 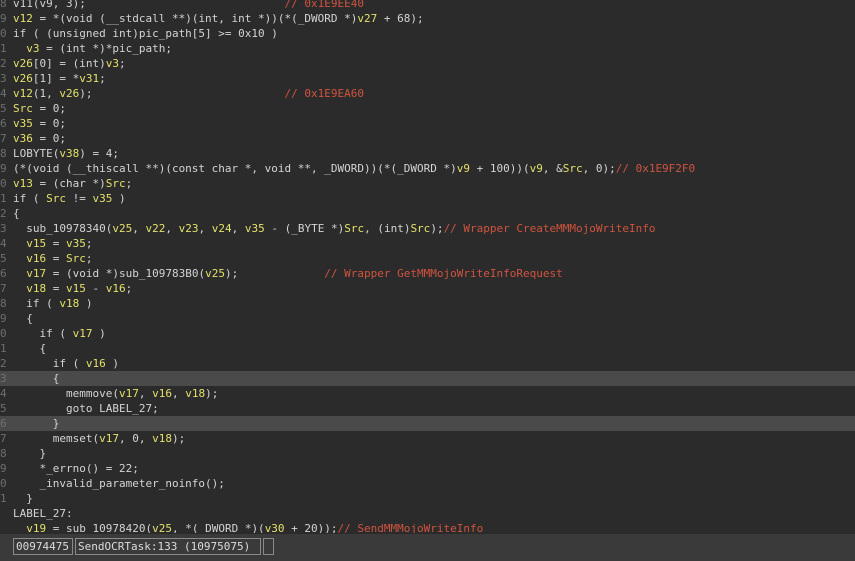 I want to click on code-token: , 0);, so click(x=599, y=168).